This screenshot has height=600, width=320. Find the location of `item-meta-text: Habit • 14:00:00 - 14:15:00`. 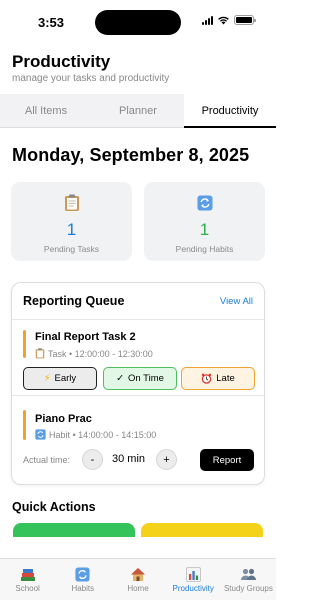

item-meta-text: Habit • 14:00:00 - 14:15:00 is located at coordinates (103, 434).